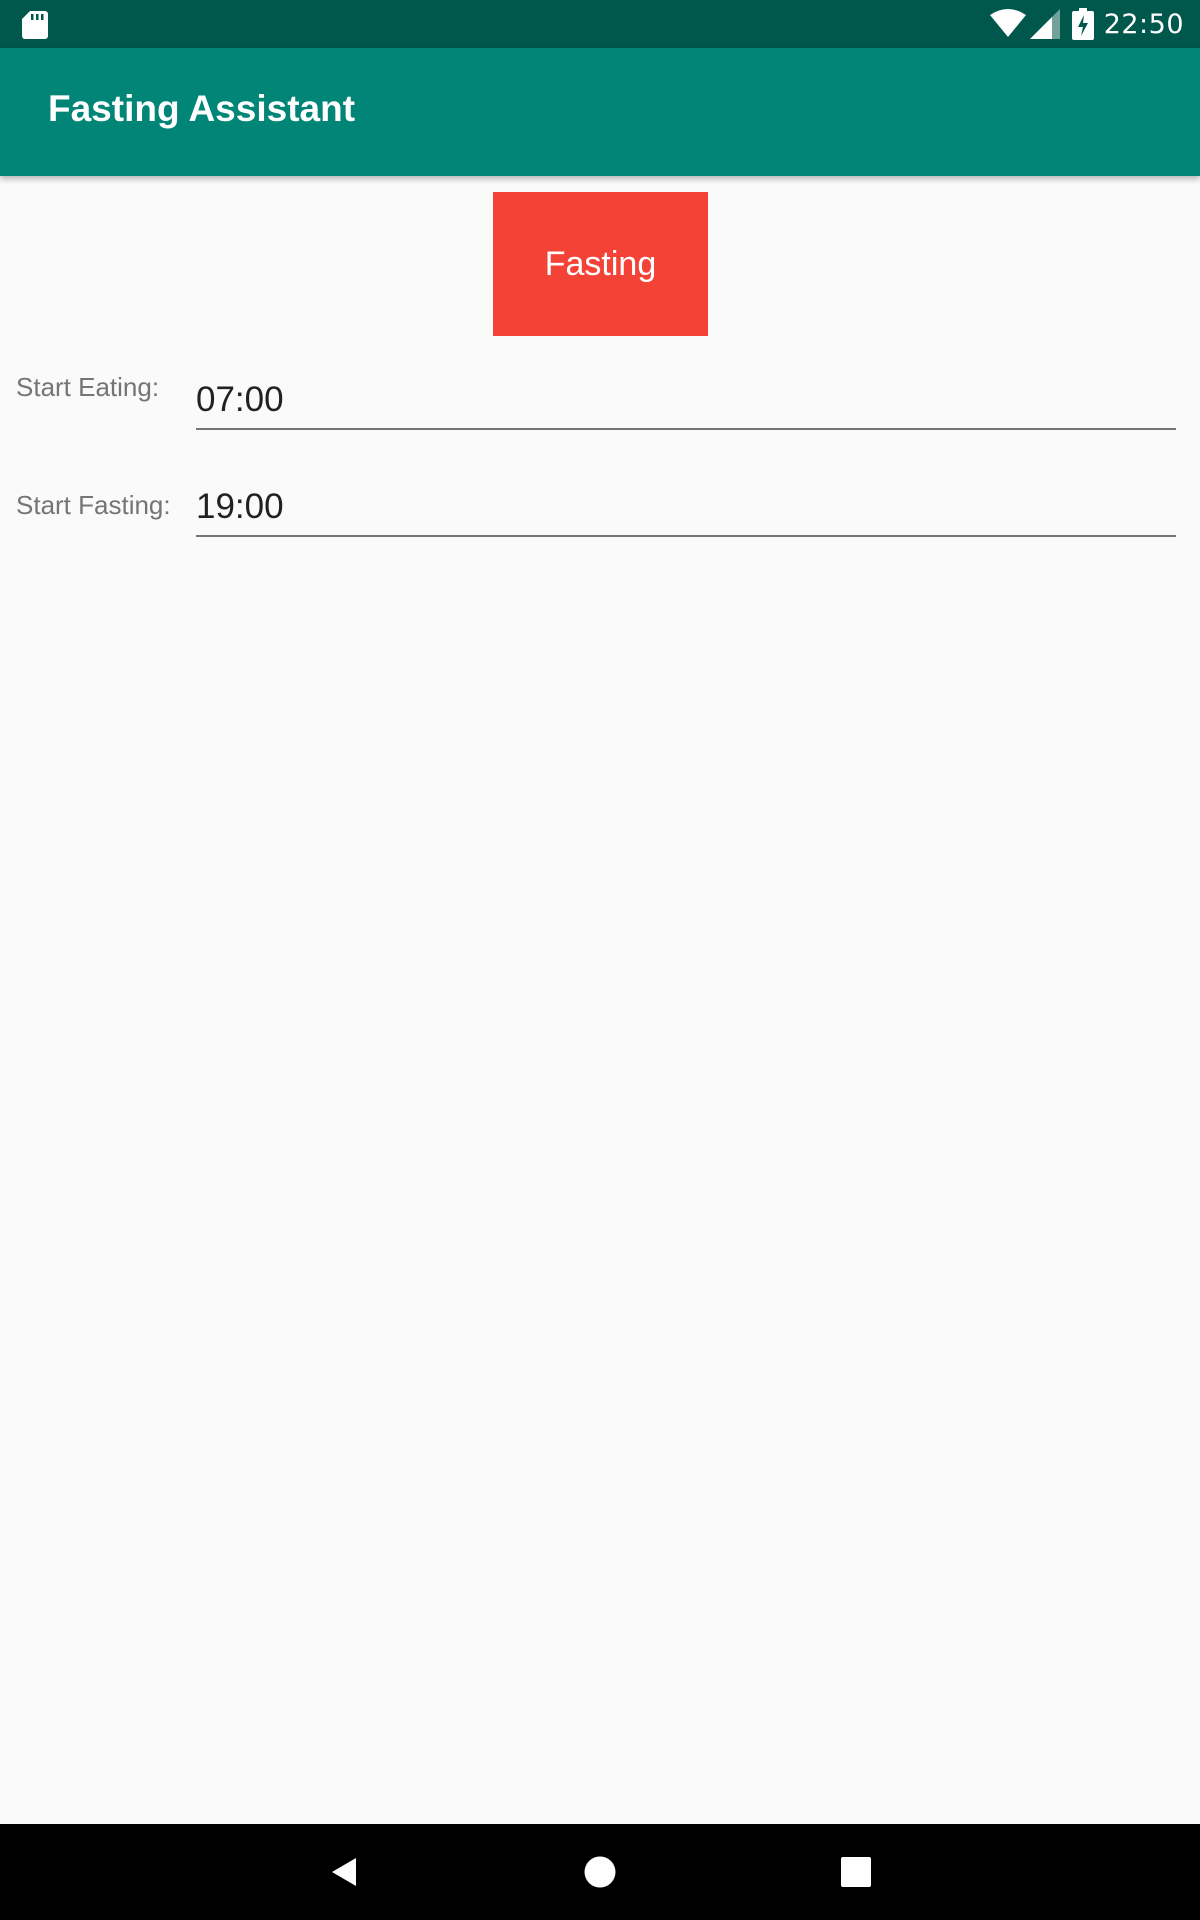  I want to click on status-bar: 22:50, so click(600, 24).